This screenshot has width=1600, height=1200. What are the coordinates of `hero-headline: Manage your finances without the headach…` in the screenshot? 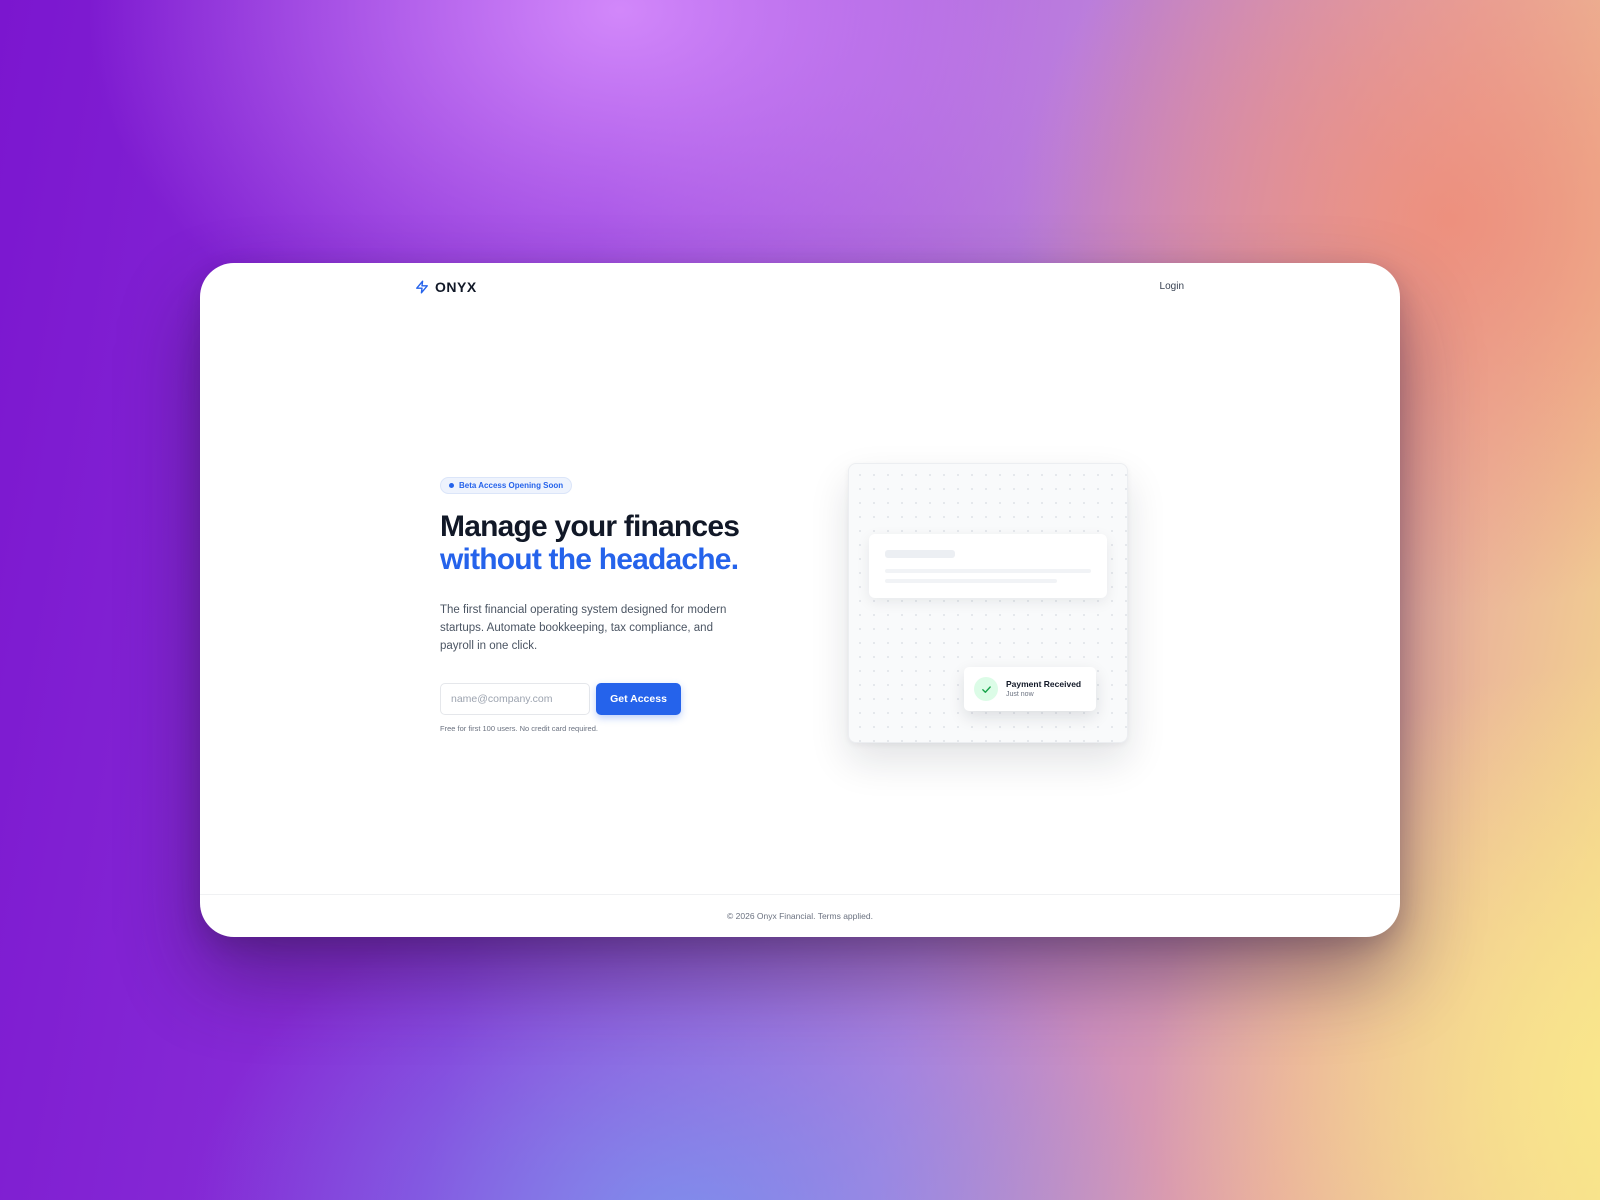 It's located at (610, 543).